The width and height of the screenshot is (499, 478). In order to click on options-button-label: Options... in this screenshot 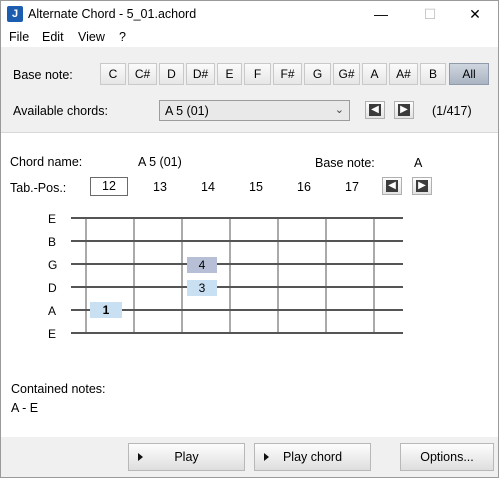, I will do `click(447, 457)`.